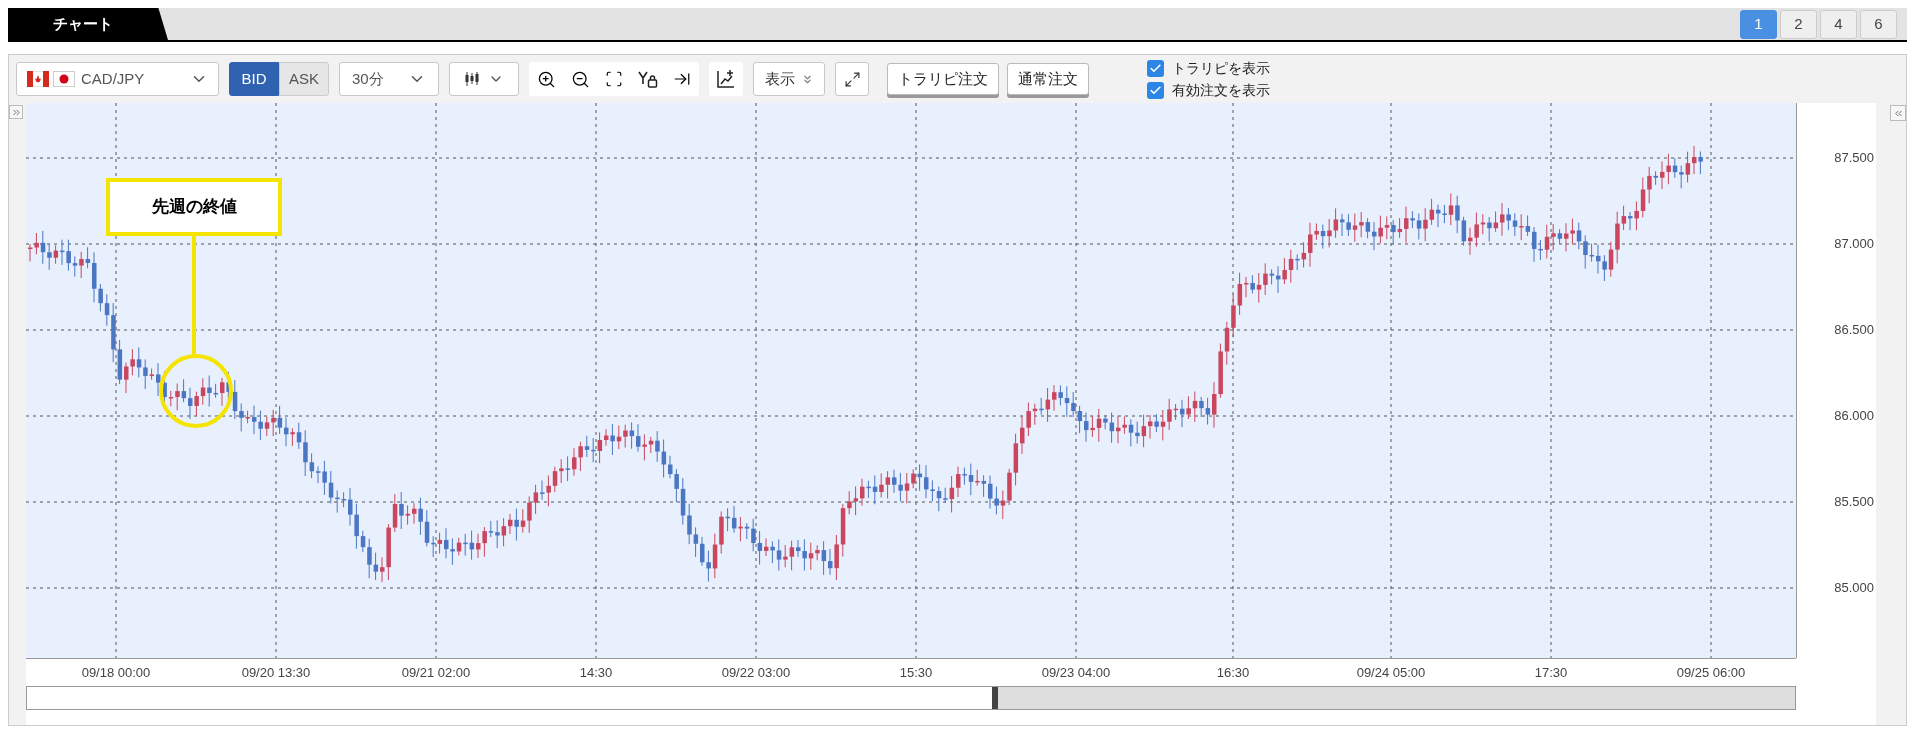 Image resolution: width=1915 pixels, height=731 pixels. What do you see at coordinates (682, 79) in the screenshot?
I see `arrow-to-line-icon` at bounding box center [682, 79].